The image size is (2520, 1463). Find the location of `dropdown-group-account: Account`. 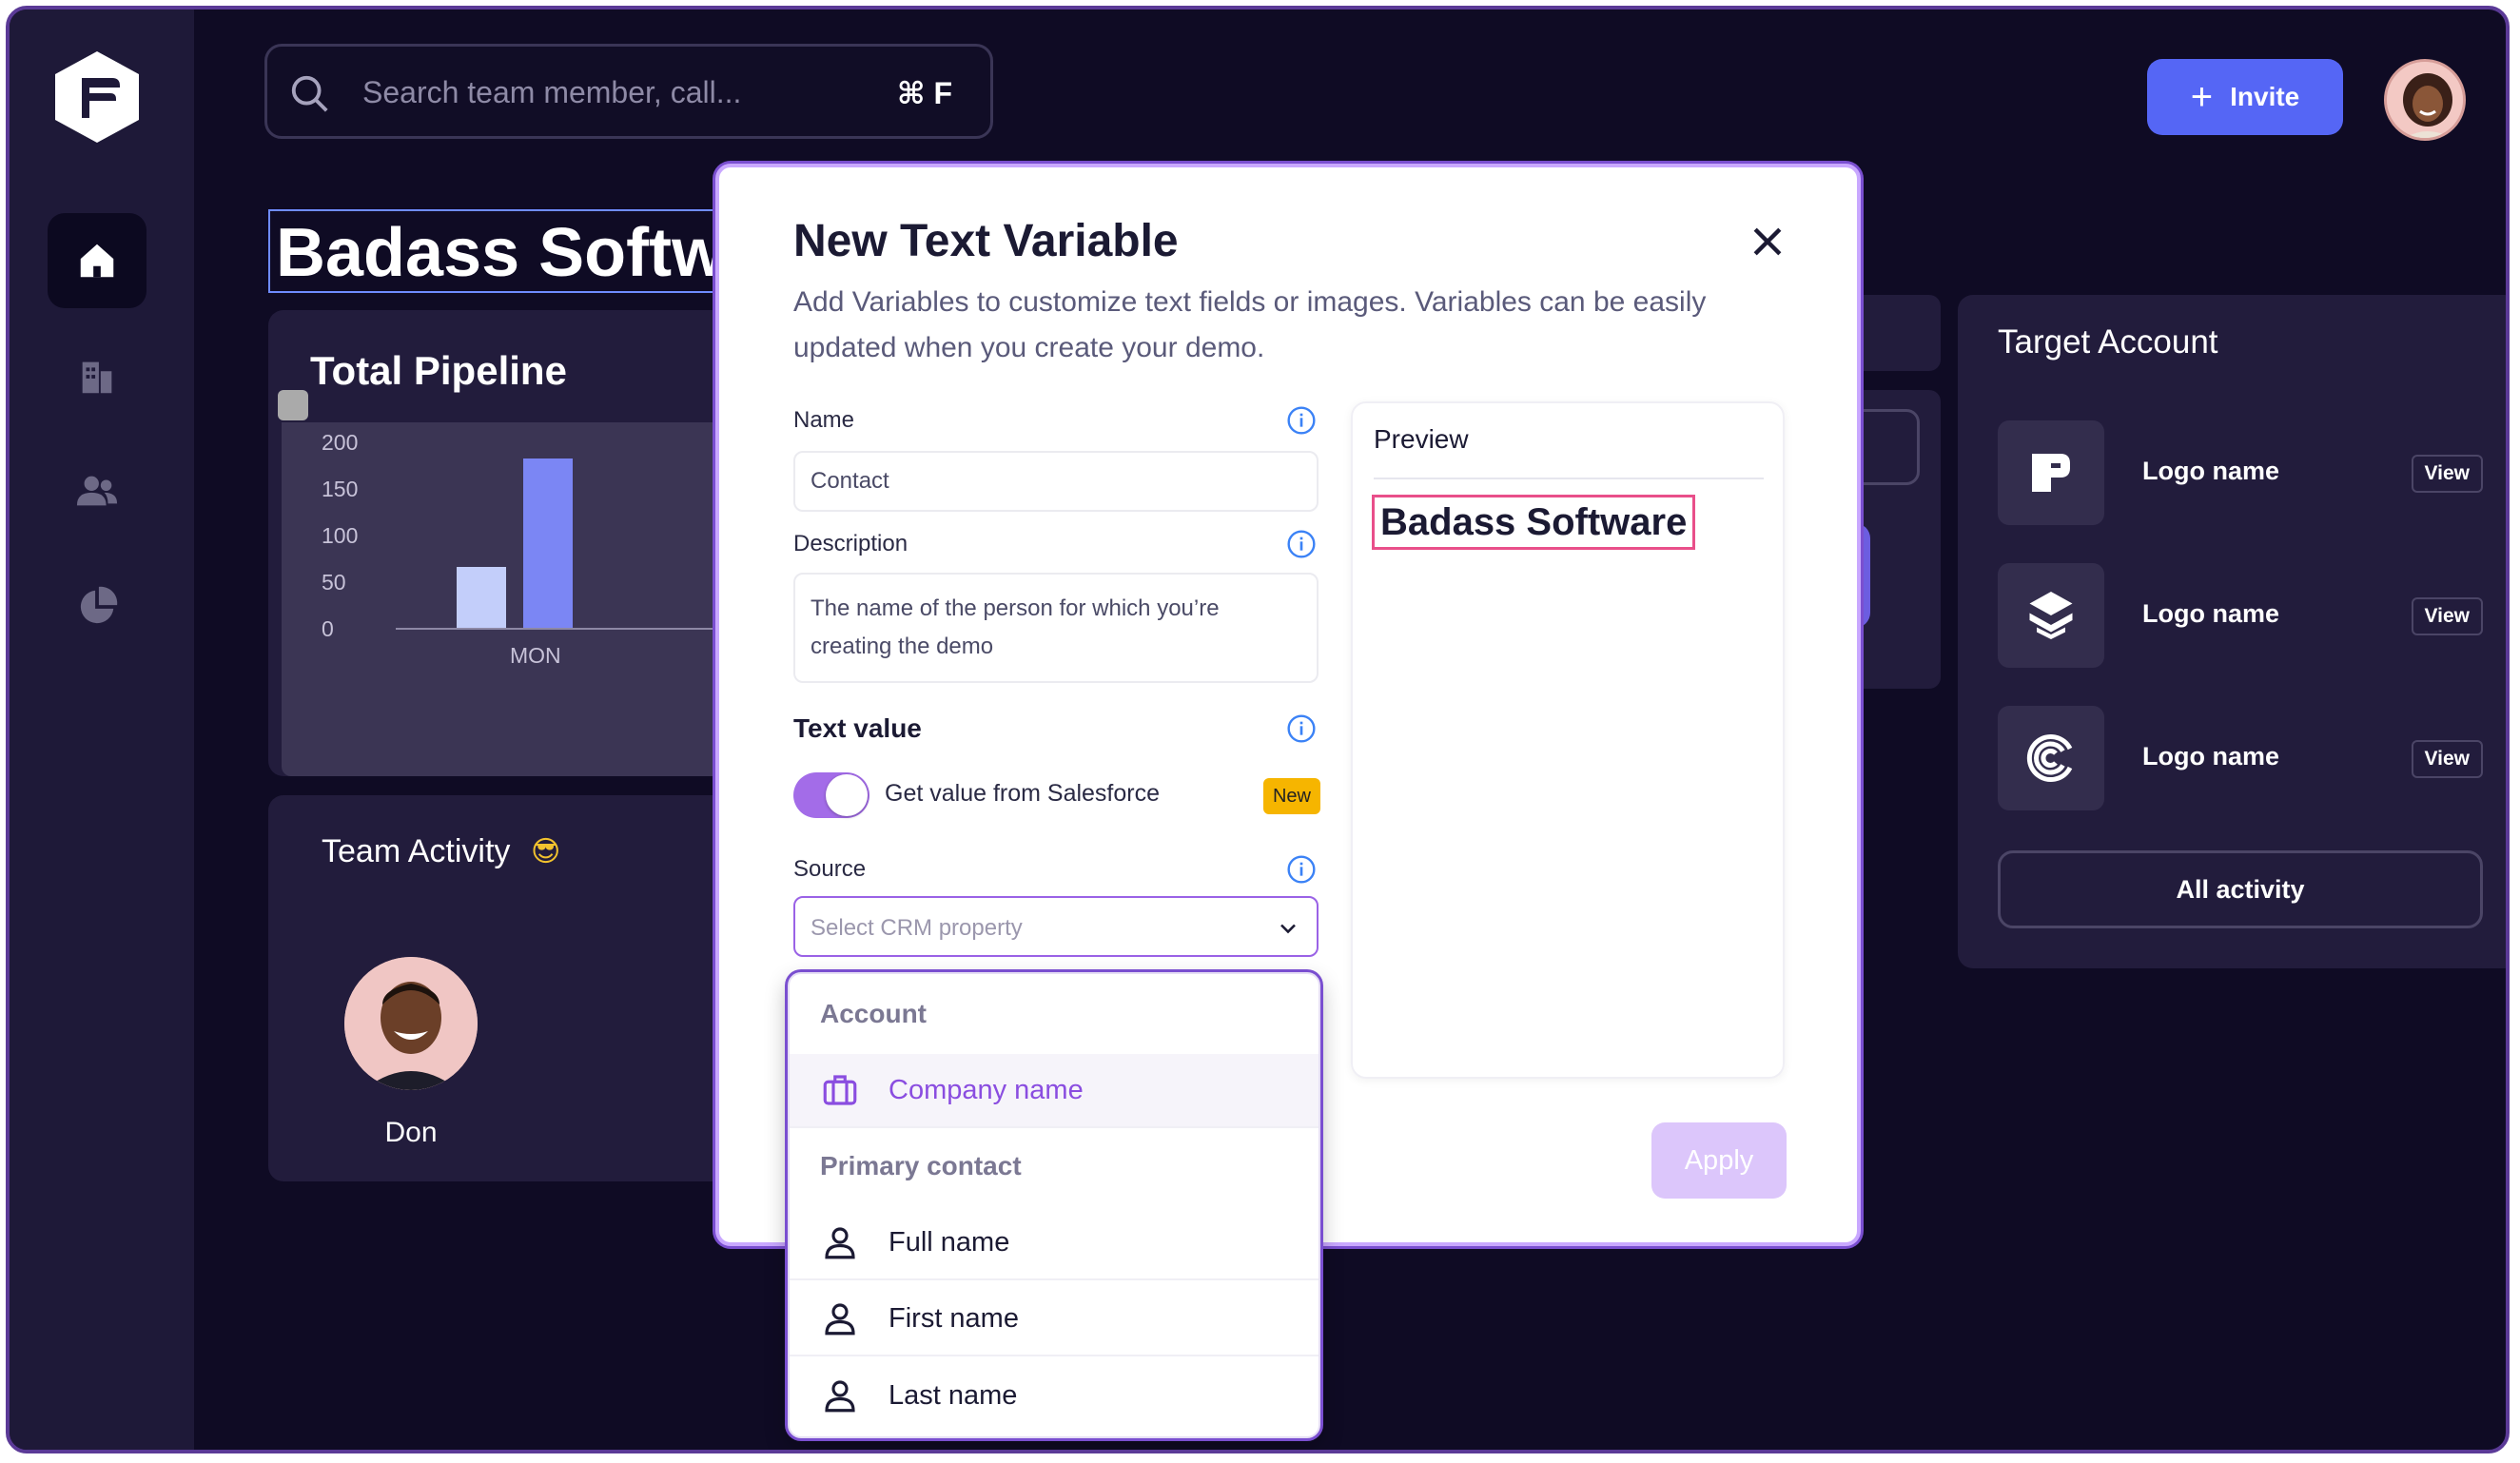

dropdown-group-account: Account is located at coordinates (874, 1014).